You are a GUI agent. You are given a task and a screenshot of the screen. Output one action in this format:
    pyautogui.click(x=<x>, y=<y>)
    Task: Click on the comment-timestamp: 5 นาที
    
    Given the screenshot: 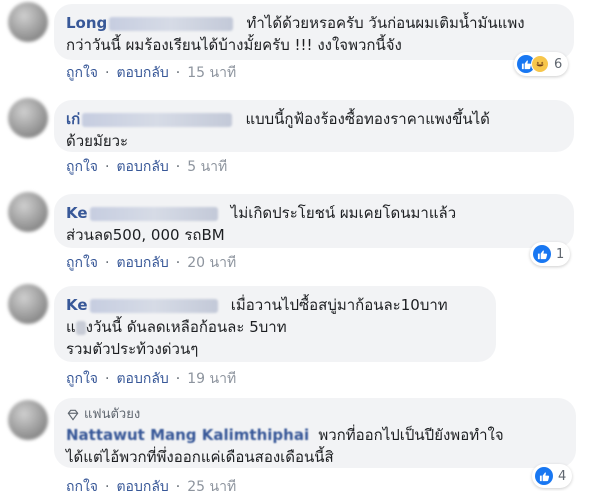 What is the action you would take?
    pyautogui.click(x=207, y=167)
    